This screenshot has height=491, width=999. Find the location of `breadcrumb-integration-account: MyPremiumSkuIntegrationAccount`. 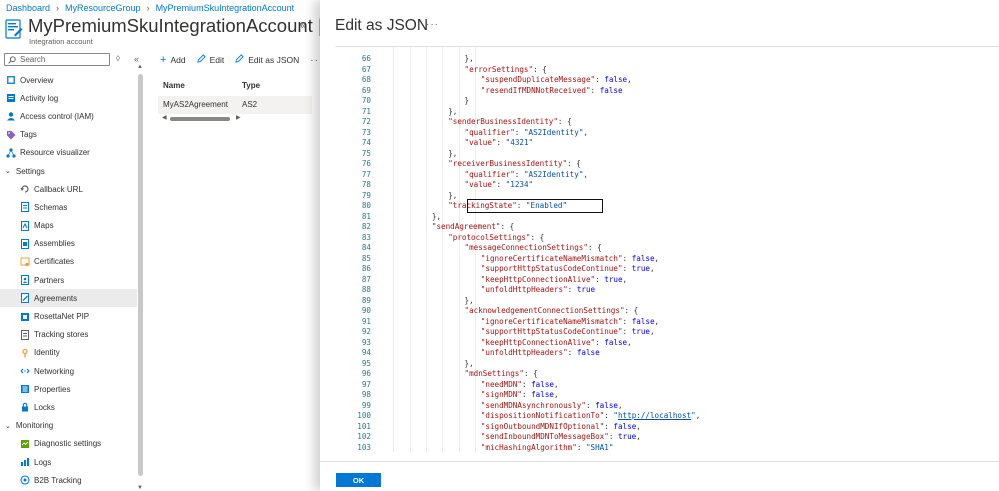

breadcrumb-integration-account: MyPremiumSkuIntegrationAccount is located at coordinates (225, 8).